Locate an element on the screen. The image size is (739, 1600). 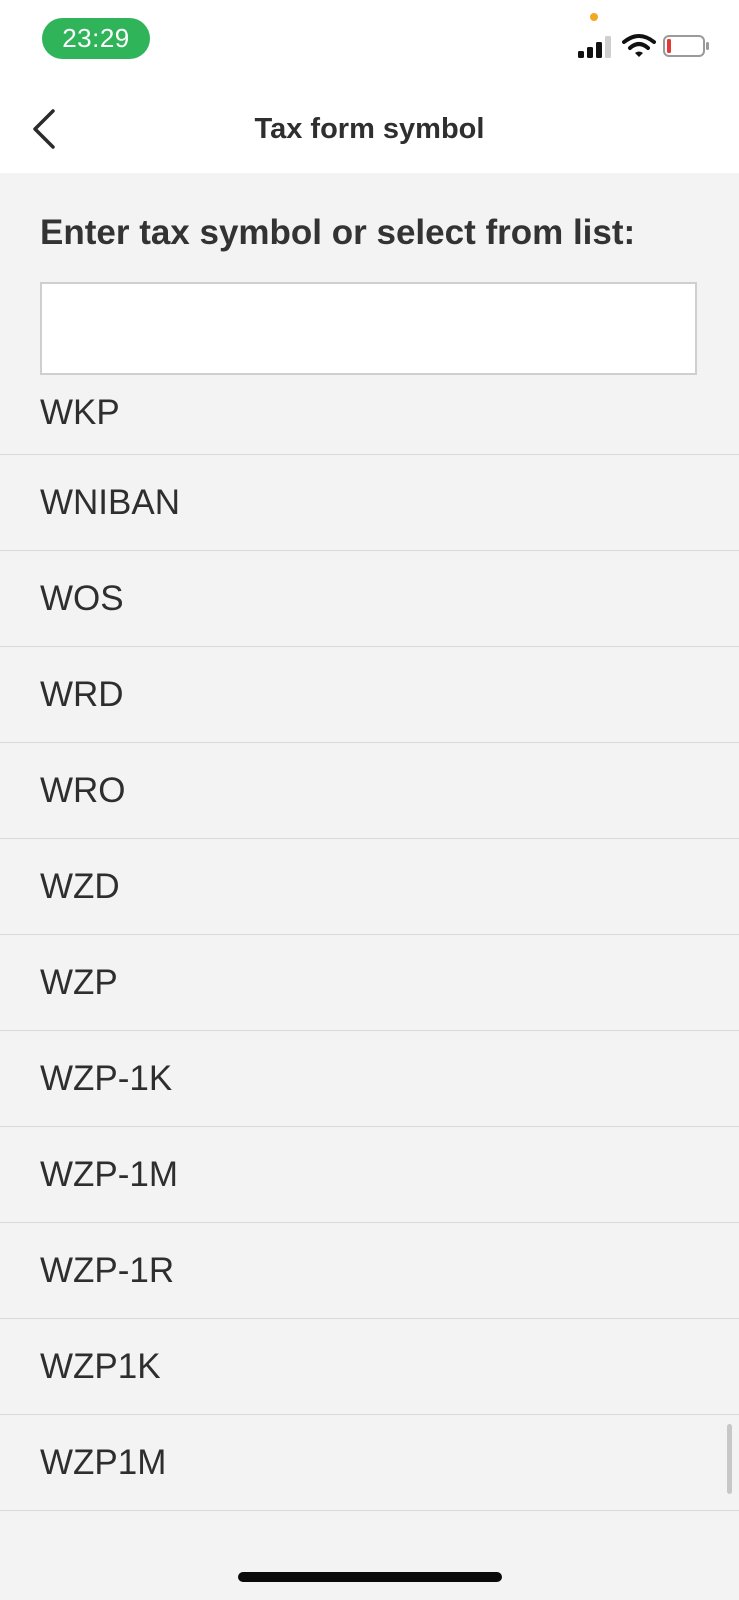
status-time: 23:29 is located at coordinates (96, 38).